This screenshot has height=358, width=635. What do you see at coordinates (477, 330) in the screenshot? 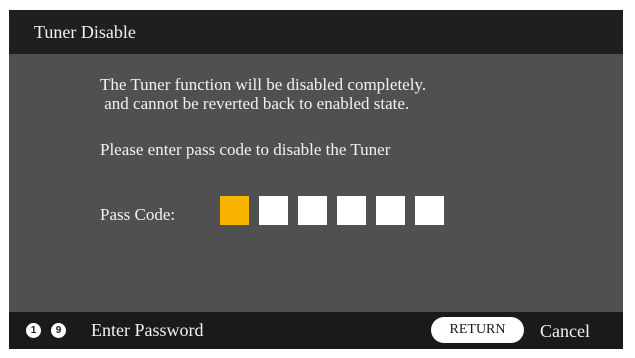
I see `return-button: RETURN` at bounding box center [477, 330].